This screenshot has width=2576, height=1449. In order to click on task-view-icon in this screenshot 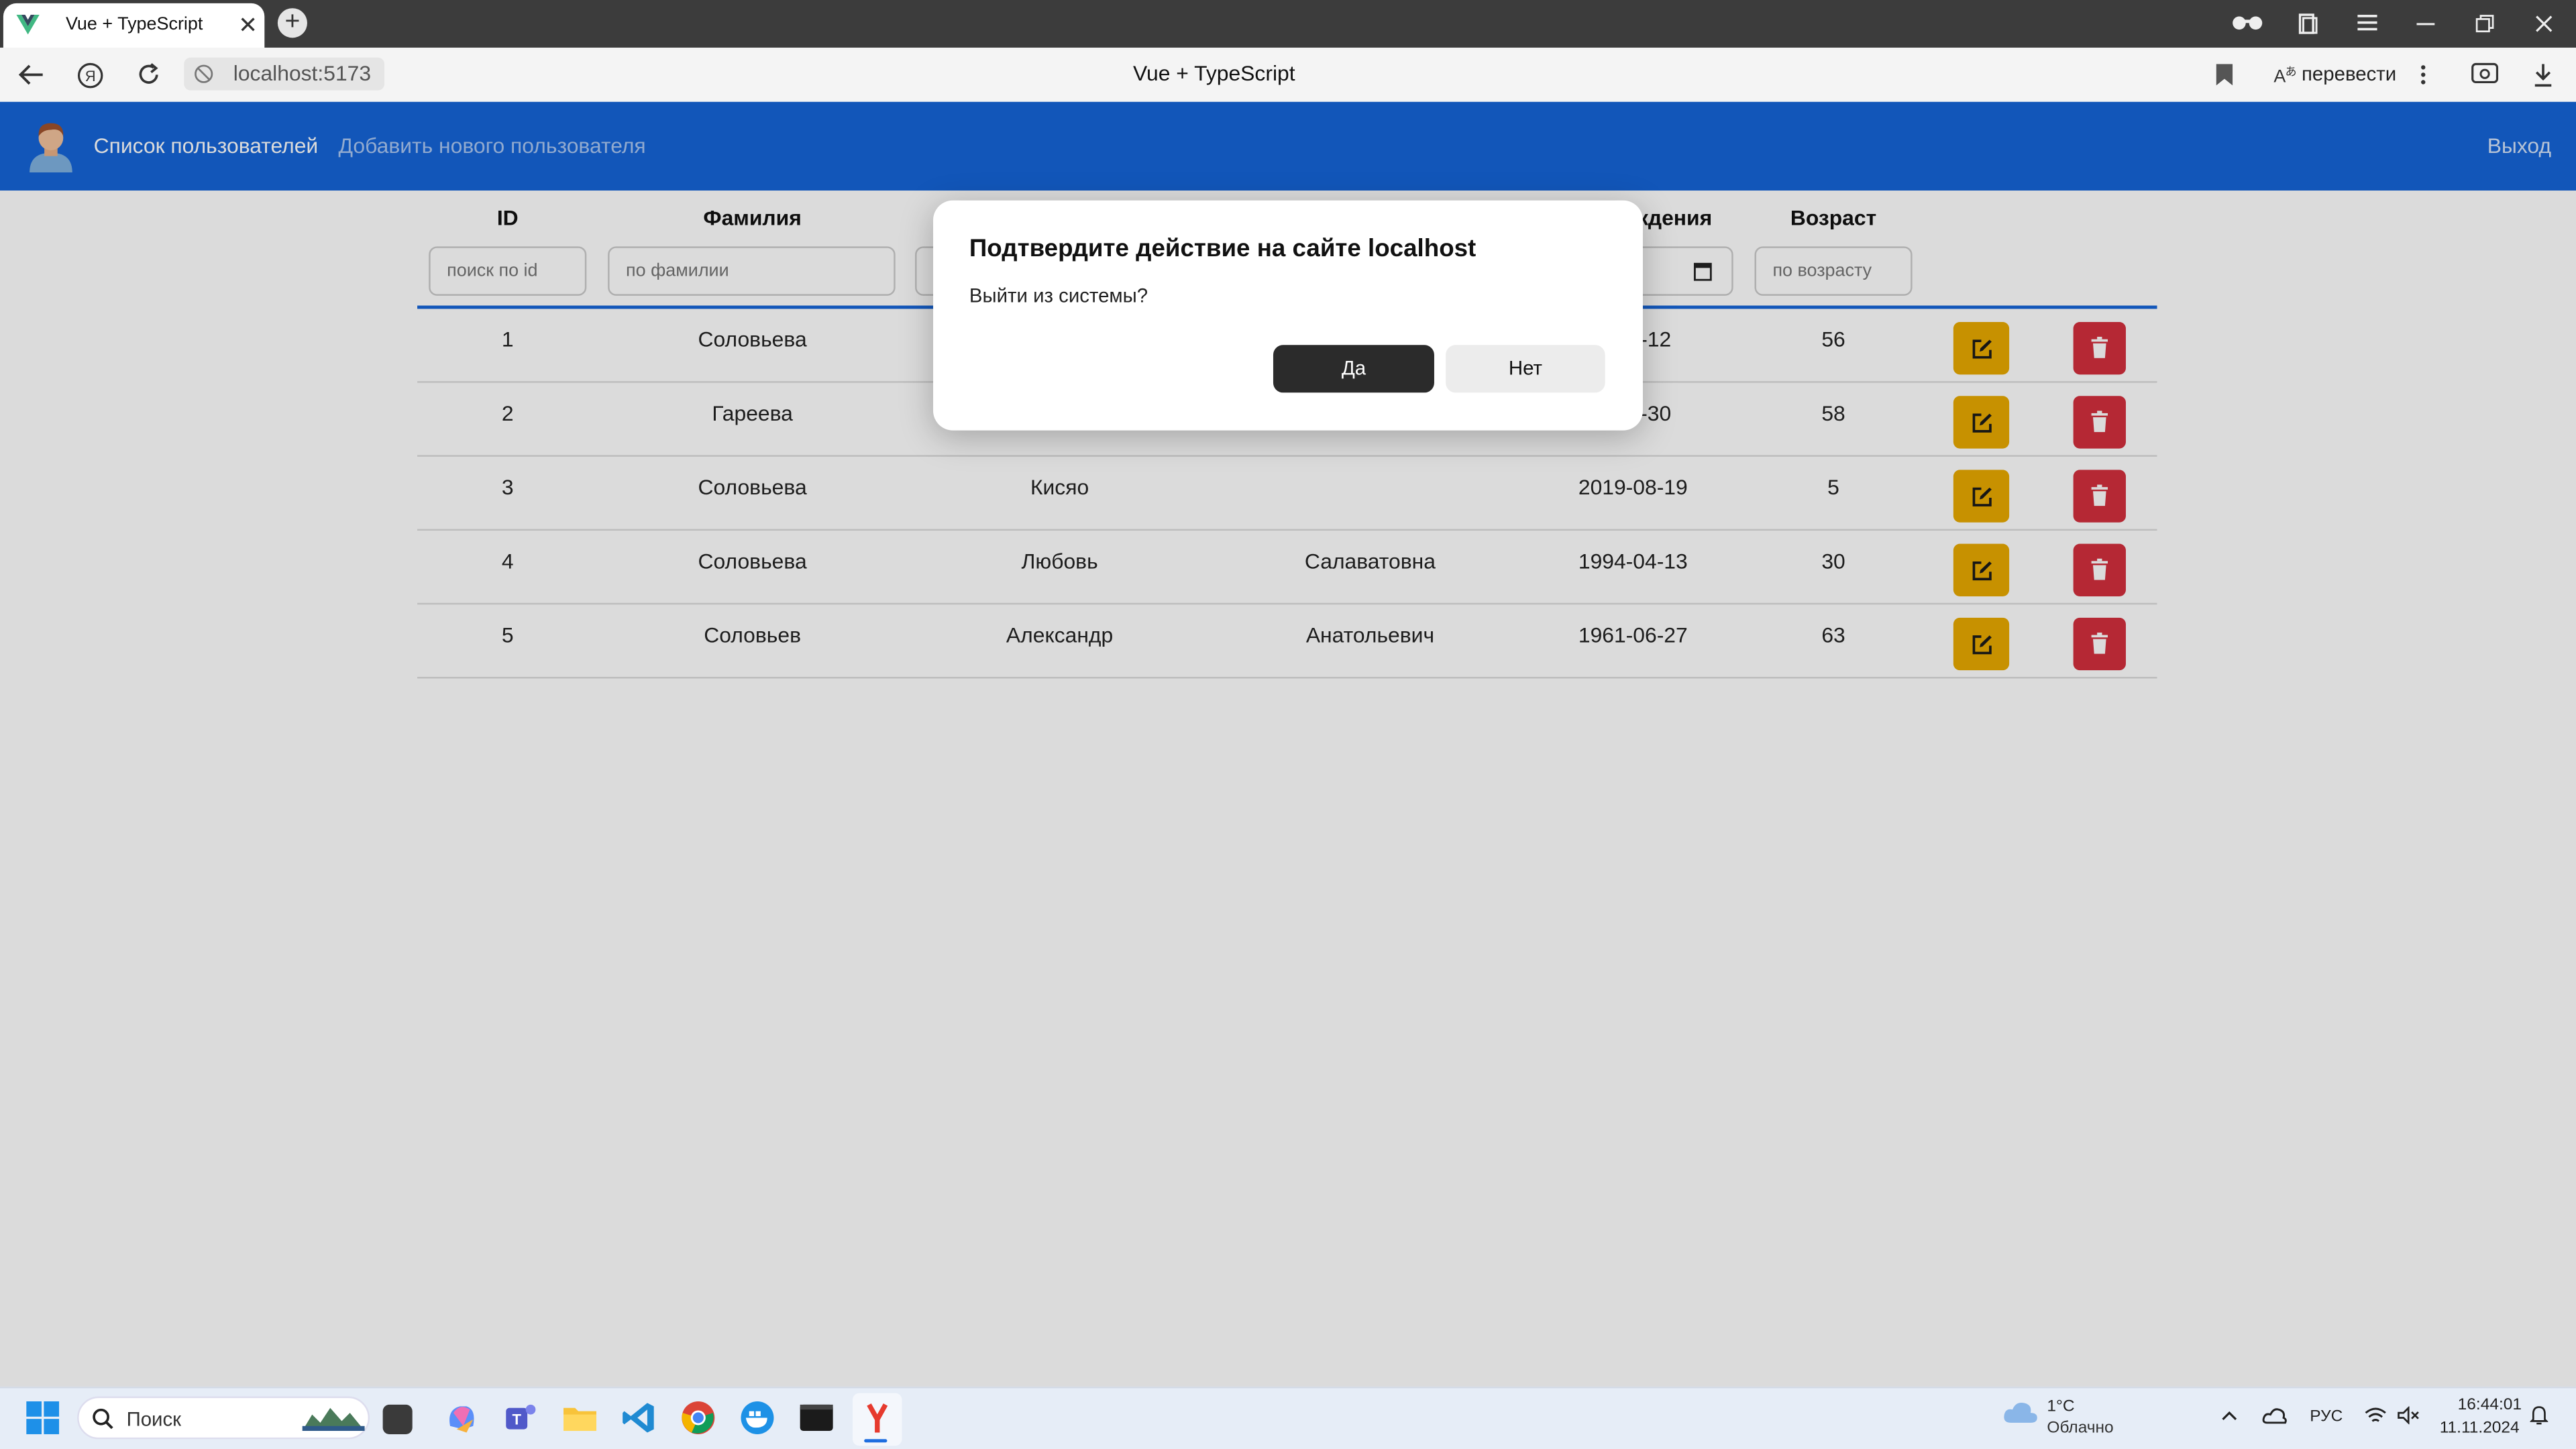, I will do `click(397, 1419)`.